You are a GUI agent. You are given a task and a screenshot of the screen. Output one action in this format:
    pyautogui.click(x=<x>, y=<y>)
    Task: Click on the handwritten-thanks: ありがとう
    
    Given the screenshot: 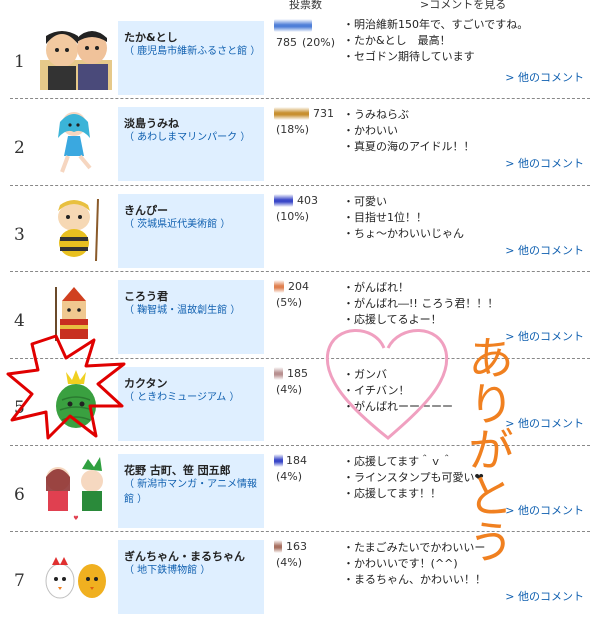 What is the action you would take?
    pyautogui.click(x=488, y=449)
    